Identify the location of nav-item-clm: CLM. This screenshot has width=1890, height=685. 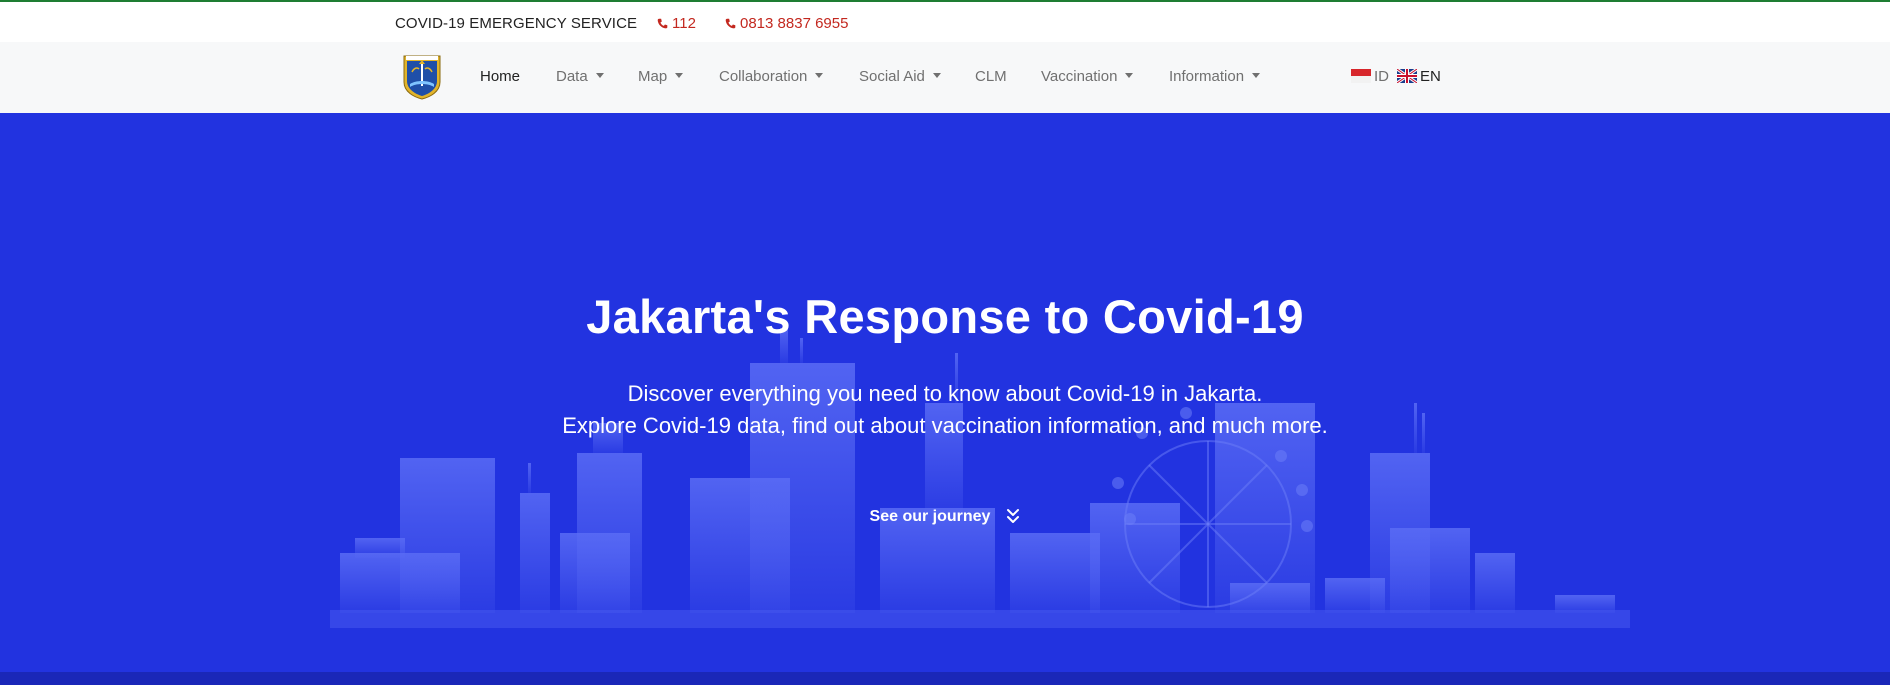
(991, 76).